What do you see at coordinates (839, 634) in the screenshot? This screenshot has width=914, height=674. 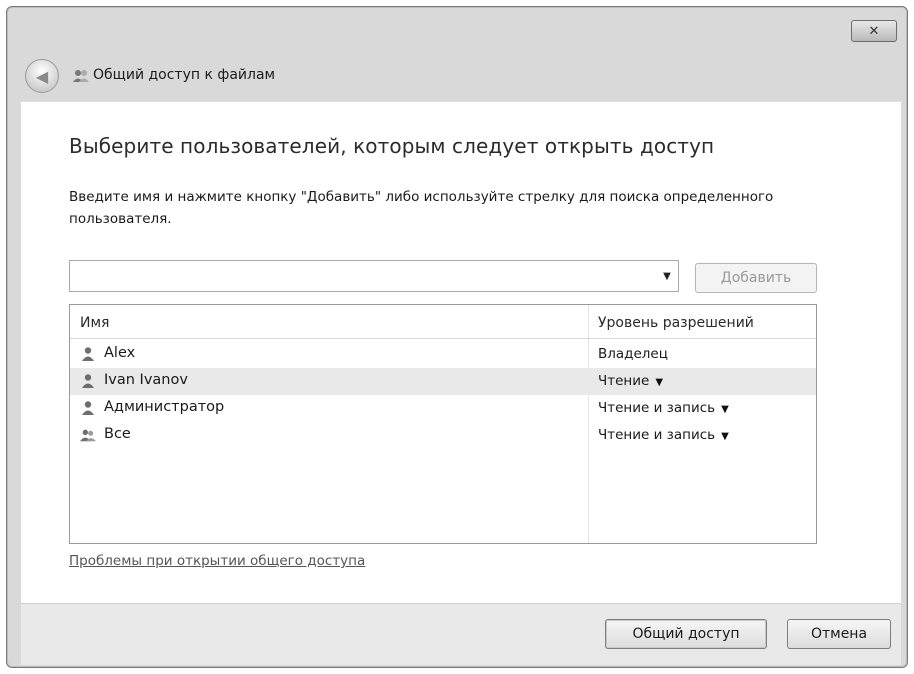 I see `cancel-button: Отмена` at bounding box center [839, 634].